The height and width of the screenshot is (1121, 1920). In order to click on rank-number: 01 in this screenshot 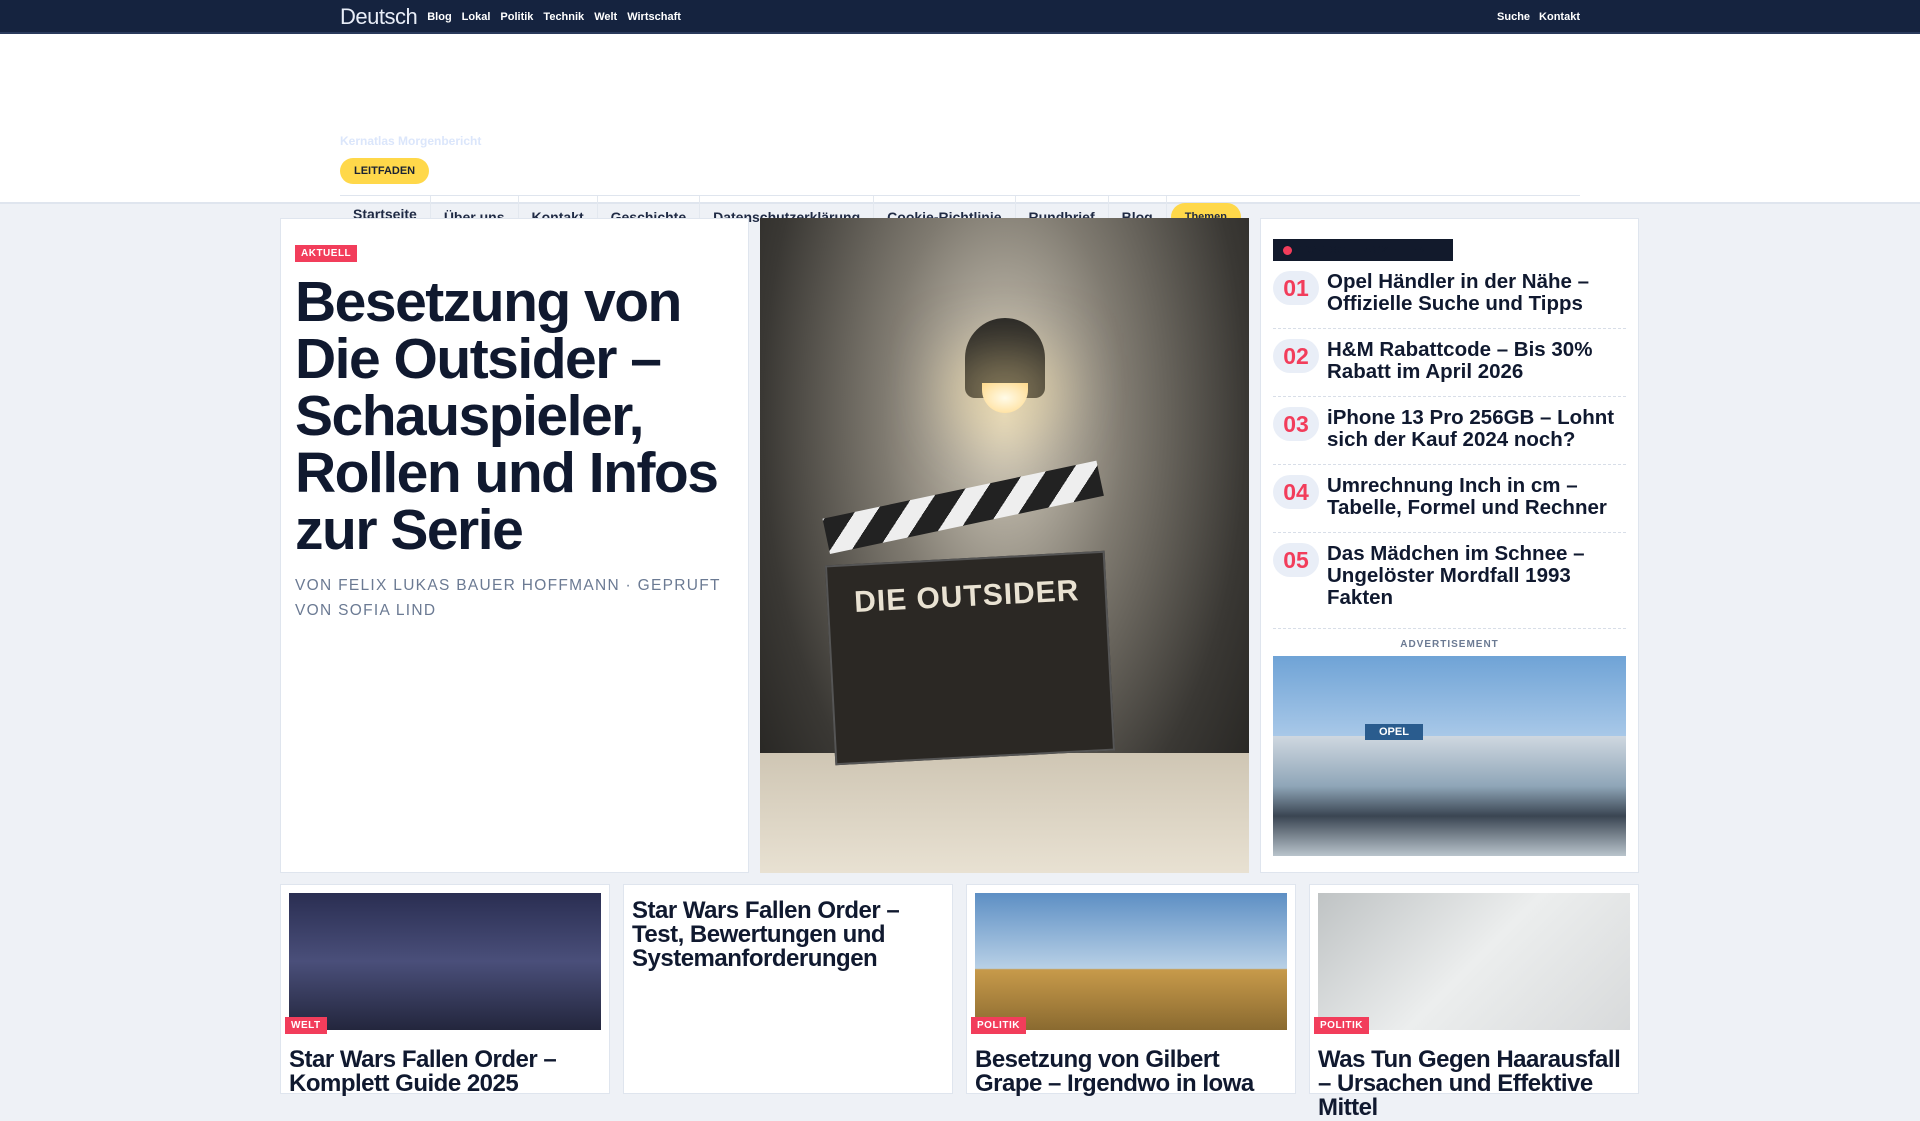, I will do `click(1296, 288)`.